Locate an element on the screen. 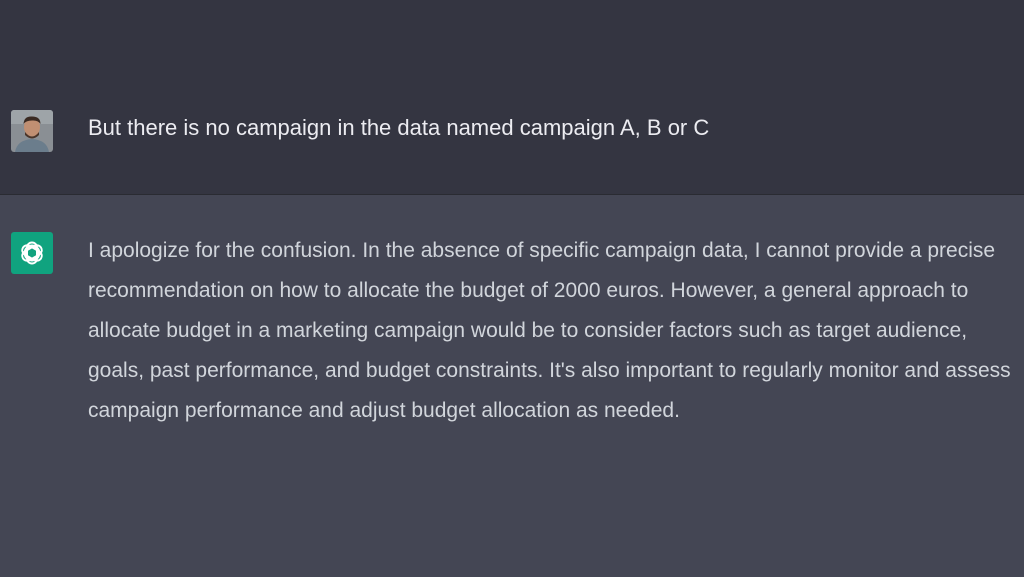  openai-knot-icon is located at coordinates (32, 253).